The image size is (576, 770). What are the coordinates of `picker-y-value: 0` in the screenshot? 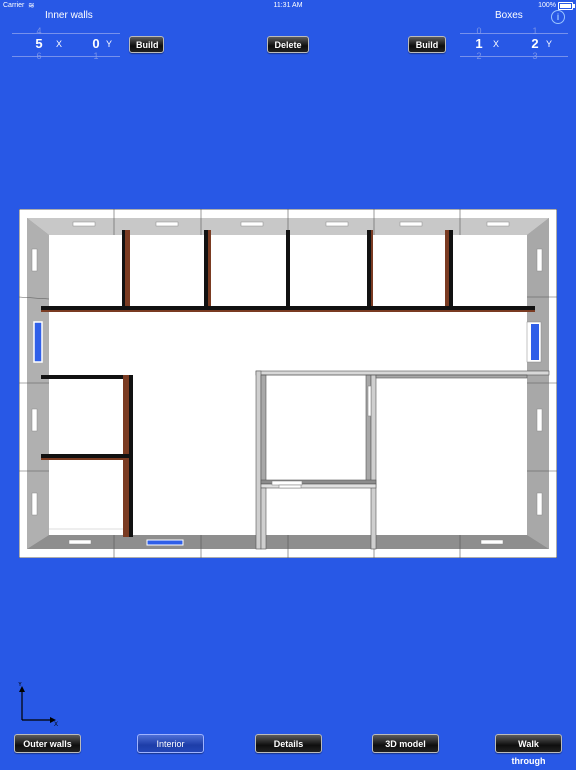 It's located at (96, 43).